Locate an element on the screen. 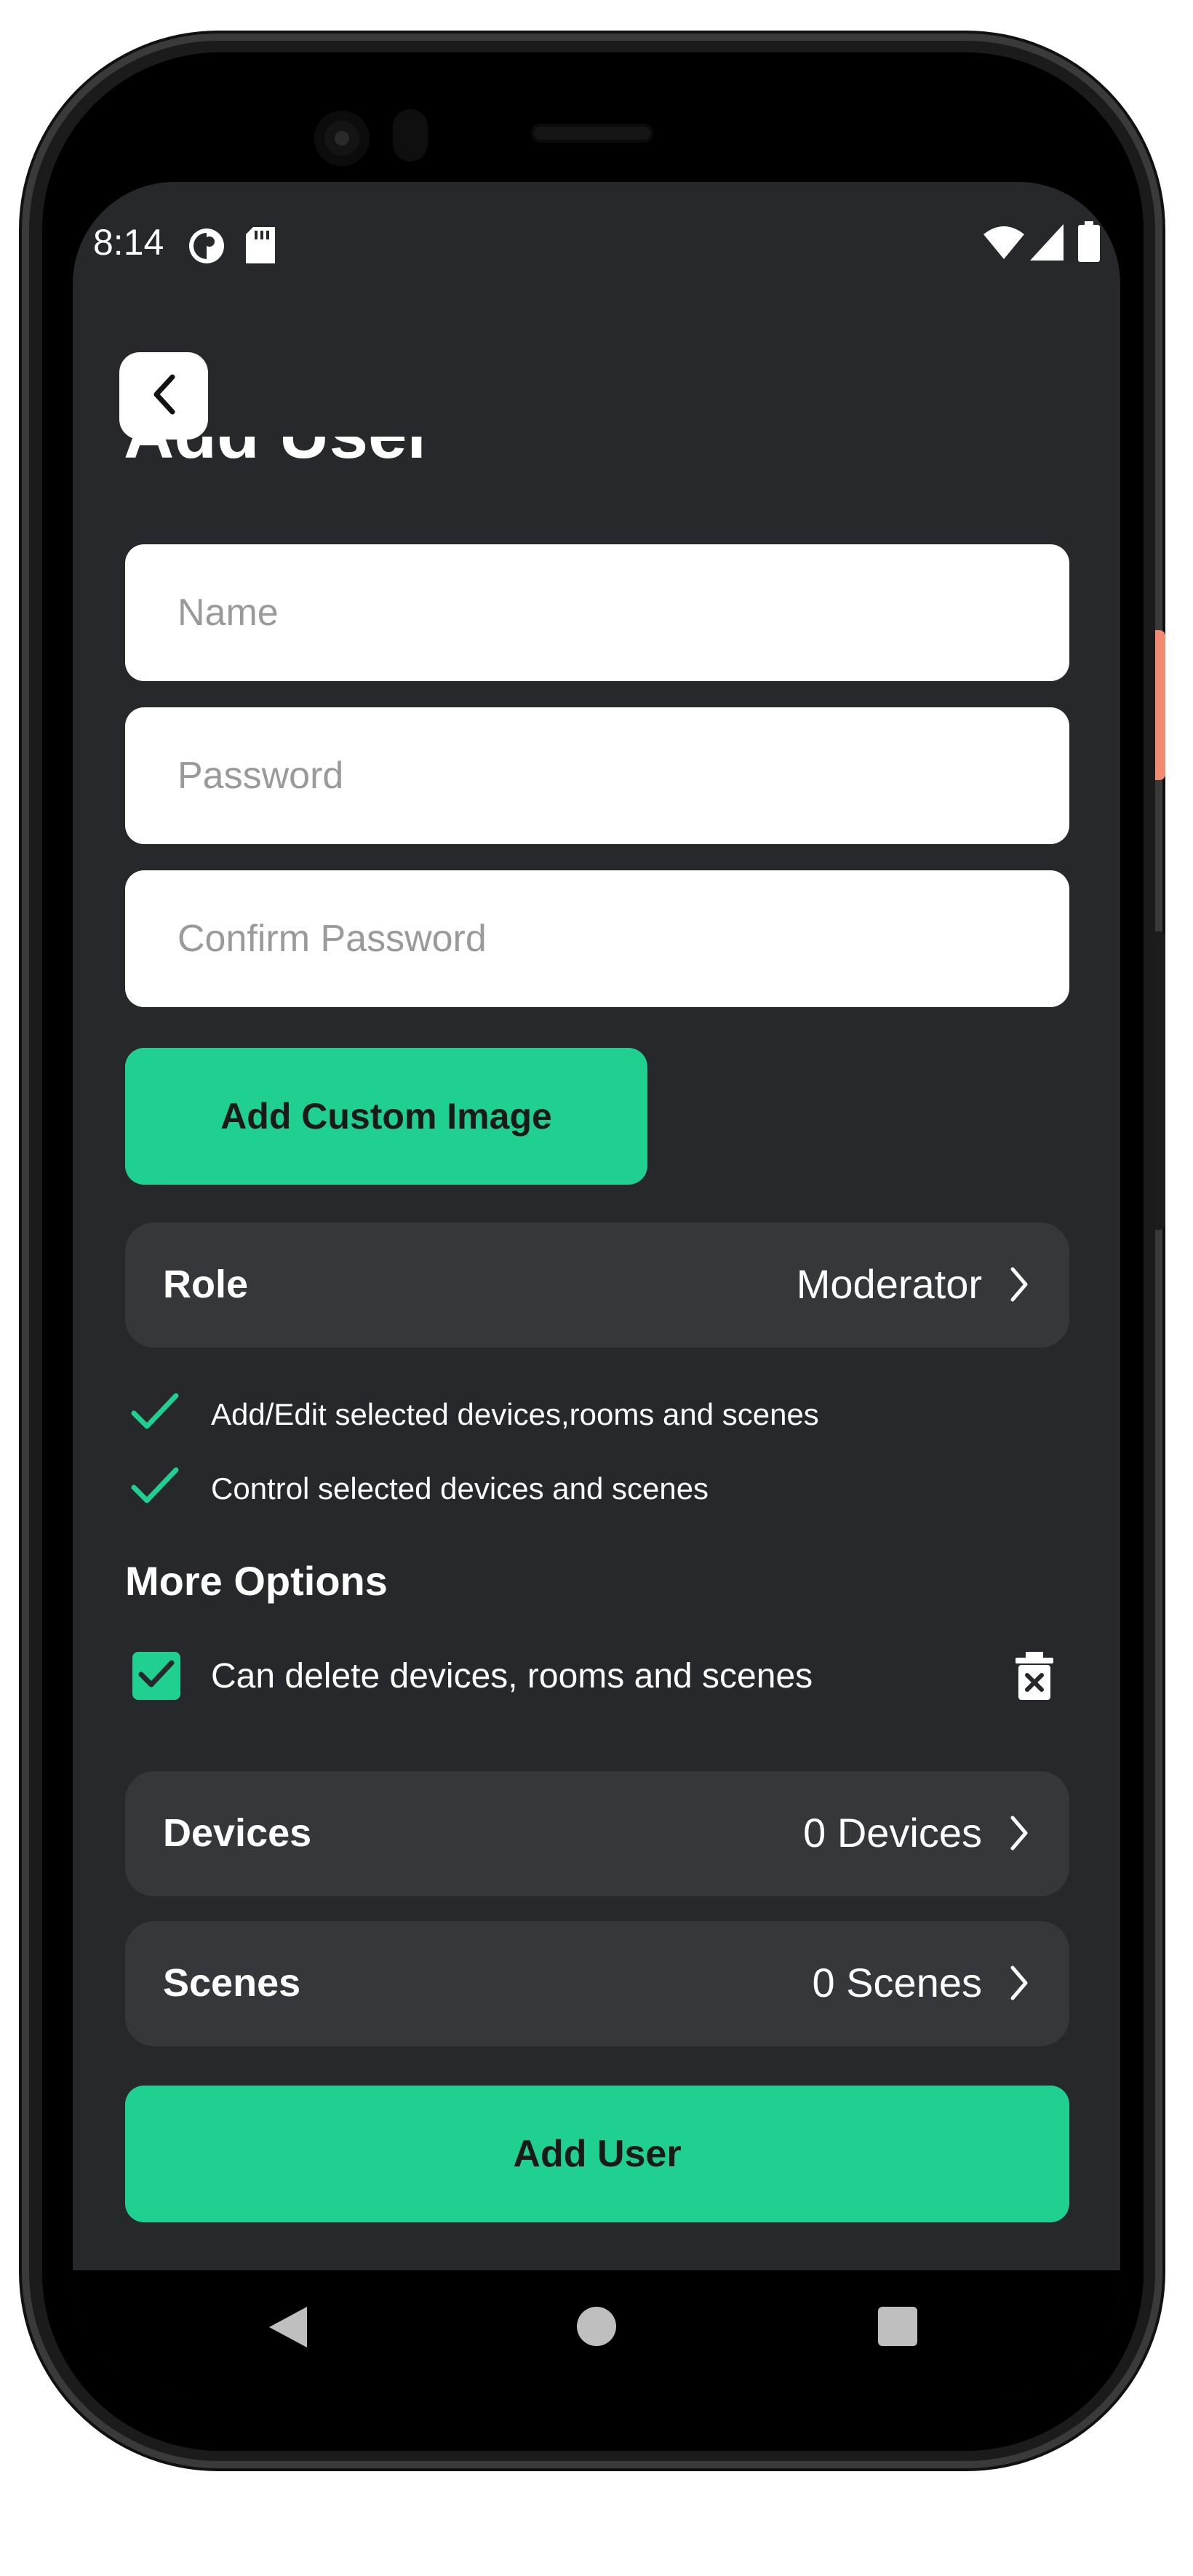  add-user-button: Add User is located at coordinates (597, 2154).